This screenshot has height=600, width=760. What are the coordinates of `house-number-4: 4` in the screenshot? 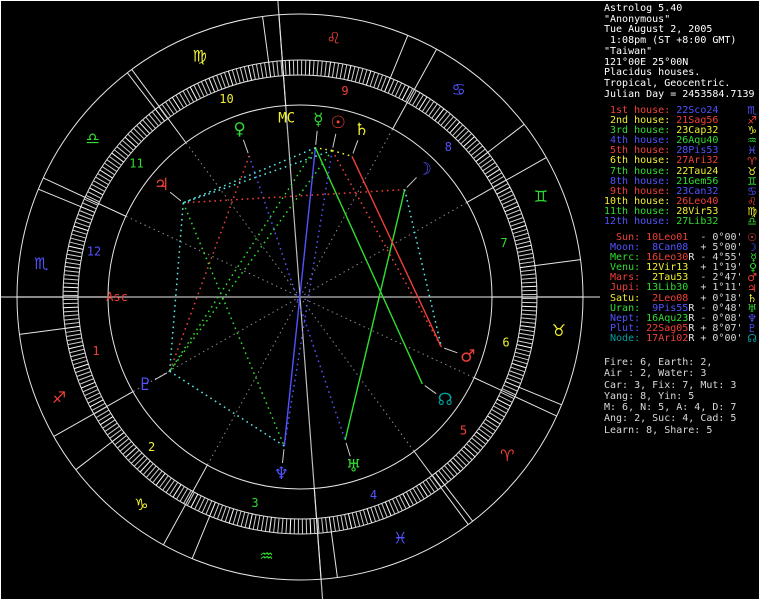 It's located at (373, 495).